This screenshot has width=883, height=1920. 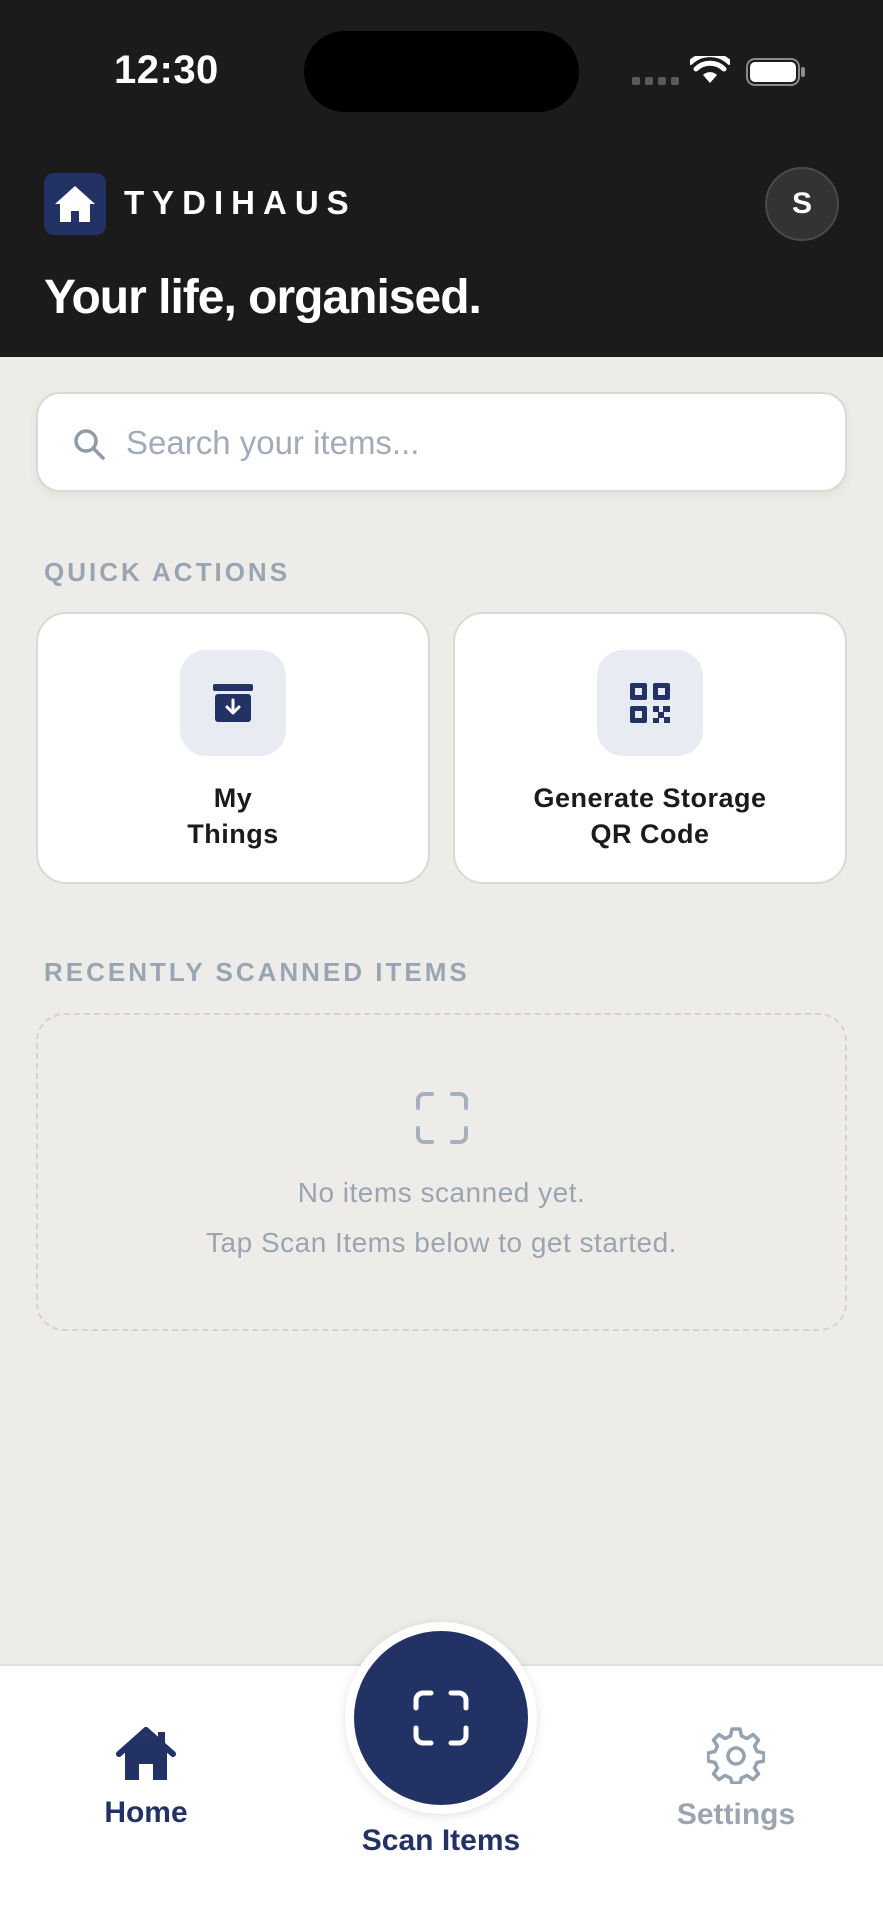 I want to click on generate-qr-label: Generate Storage QR Code, so click(x=650, y=816).